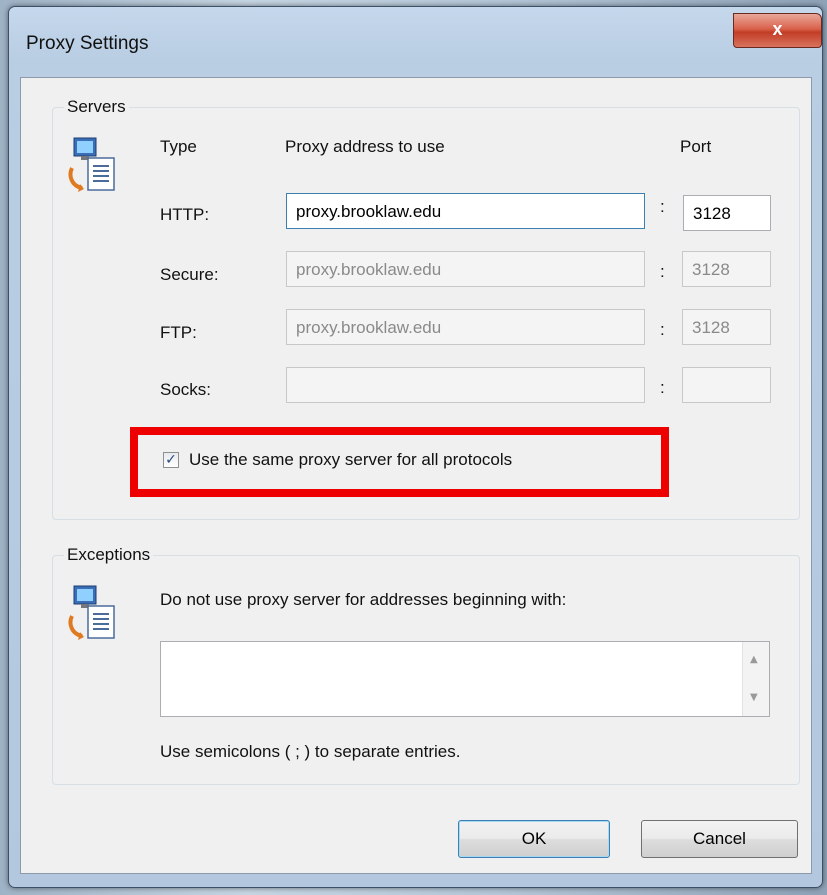 This screenshot has height=895, width=827. What do you see at coordinates (186, 389) in the screenshot?
I see `socks-label: Socks:` at bounding box center [186, 389].